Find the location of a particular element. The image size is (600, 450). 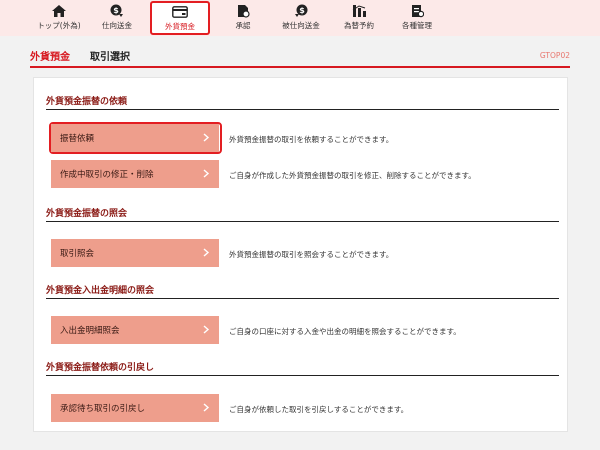

nav-exchange-contract: 為替予約 is located at coordinates (359, 18).